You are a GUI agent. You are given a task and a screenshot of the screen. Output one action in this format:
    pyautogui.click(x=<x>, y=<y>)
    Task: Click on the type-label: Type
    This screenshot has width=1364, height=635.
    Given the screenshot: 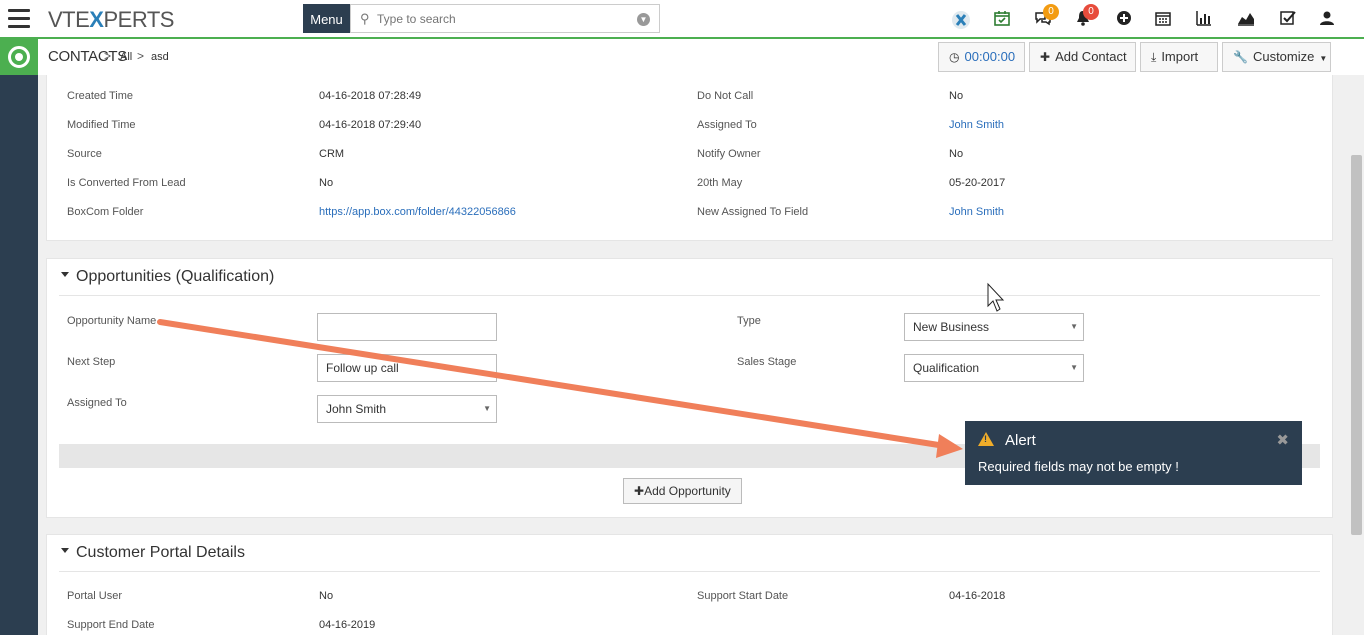 What is the action you would take?
    pyautogui.click(x=749, y=321)
    